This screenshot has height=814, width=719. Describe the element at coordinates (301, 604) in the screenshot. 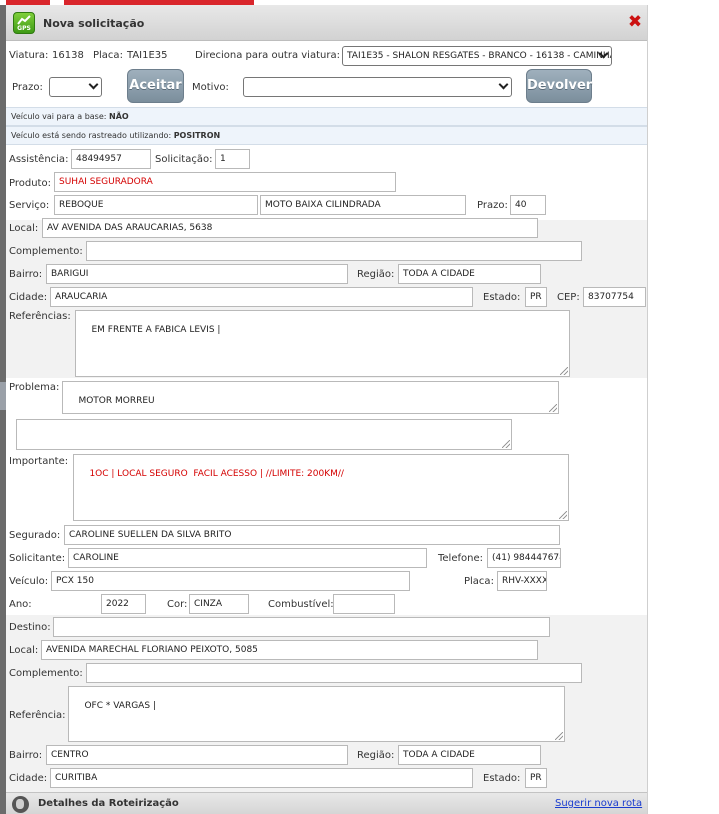

I see `combustivel-label: Combustível:` at that location.